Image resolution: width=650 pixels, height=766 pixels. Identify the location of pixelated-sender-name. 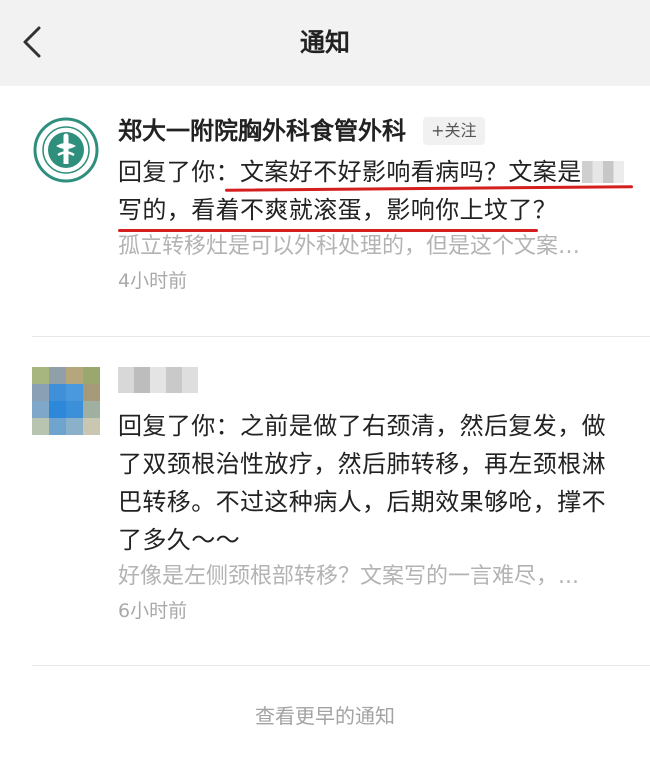
(158, 380).